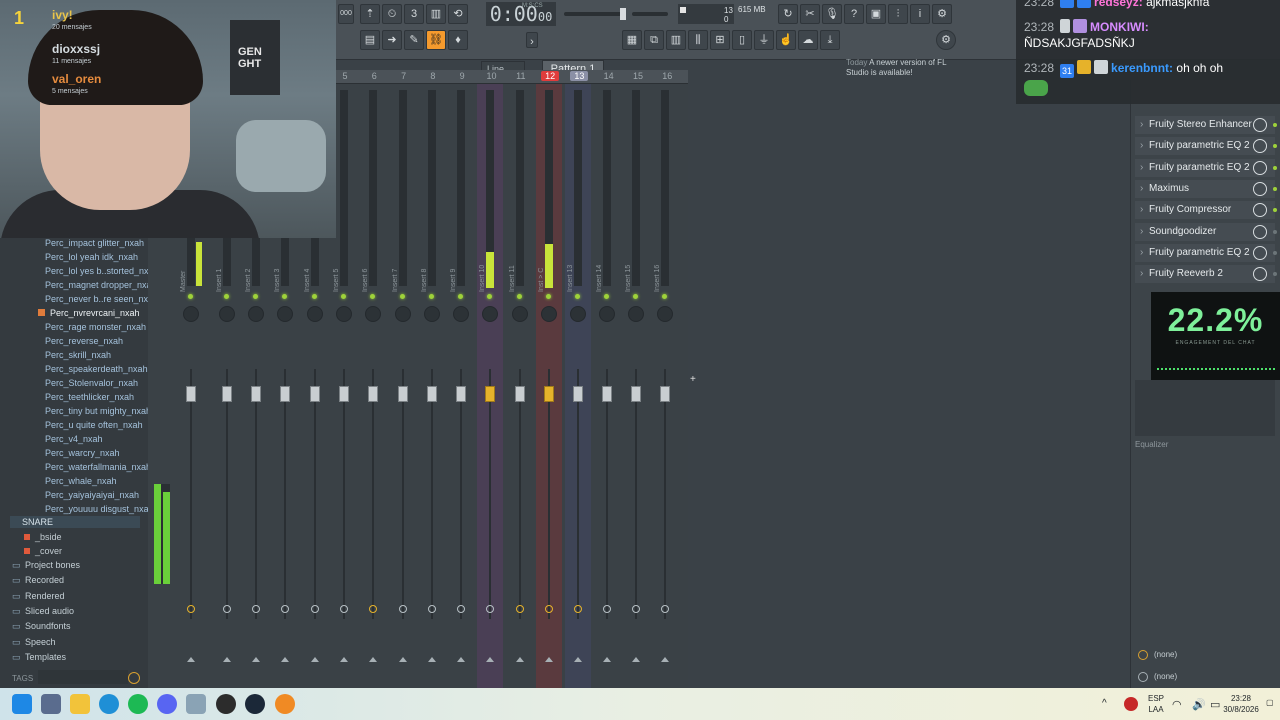 Image resolution: width=1280 pixels, height=720 pixels. I want to click on browser-item: Perc_youuuu disgust_nxah, so click(99, 509).